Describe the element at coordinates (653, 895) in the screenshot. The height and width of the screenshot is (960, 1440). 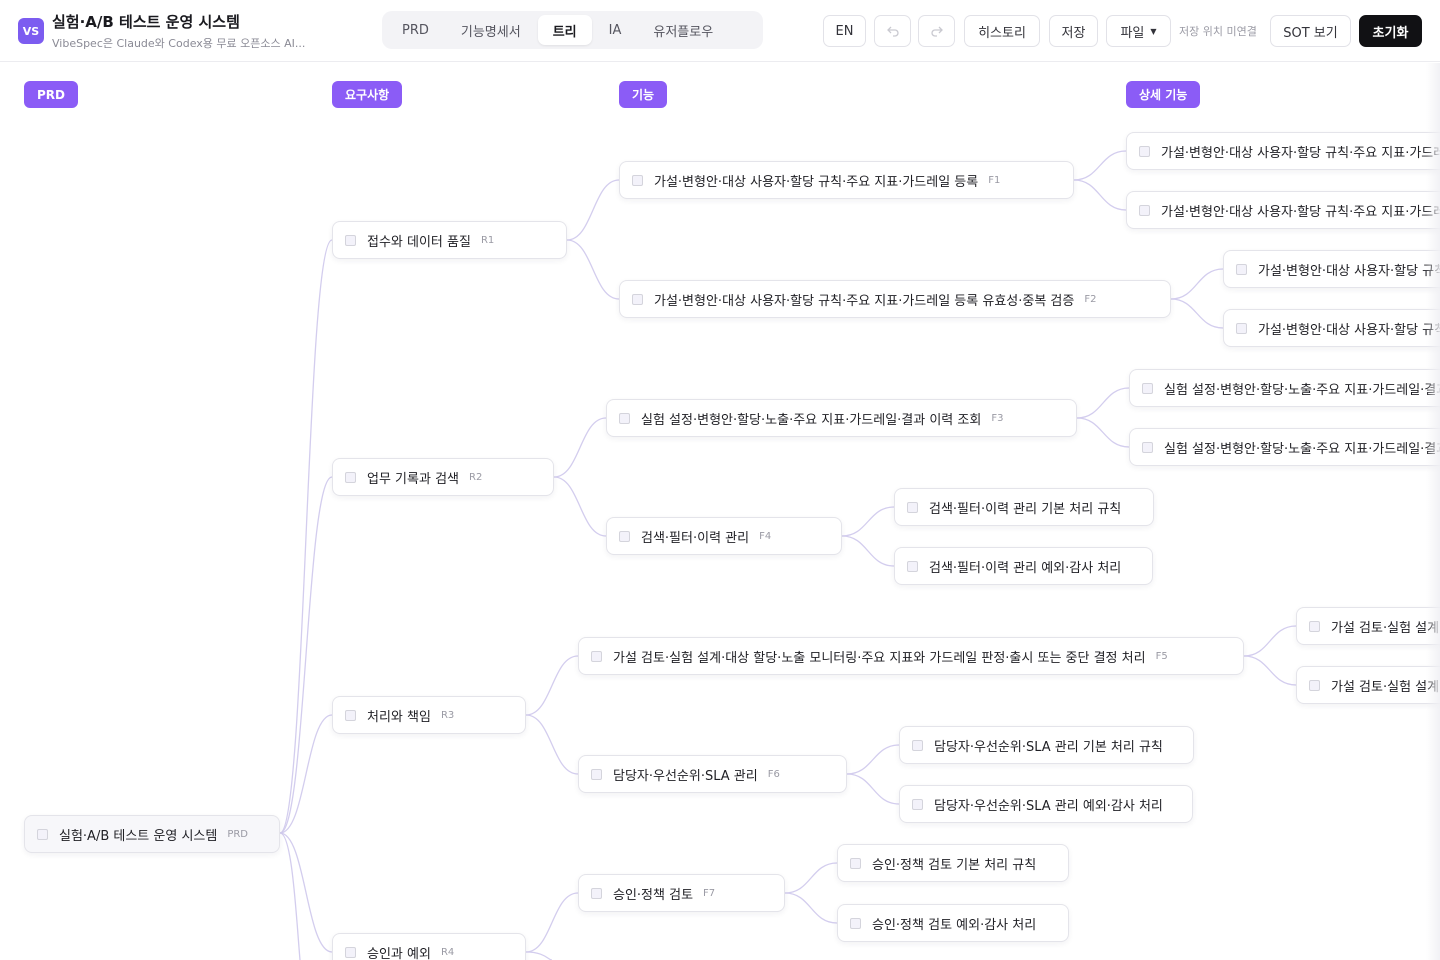
I see `node-label: 승인·정책 검토` at that location.